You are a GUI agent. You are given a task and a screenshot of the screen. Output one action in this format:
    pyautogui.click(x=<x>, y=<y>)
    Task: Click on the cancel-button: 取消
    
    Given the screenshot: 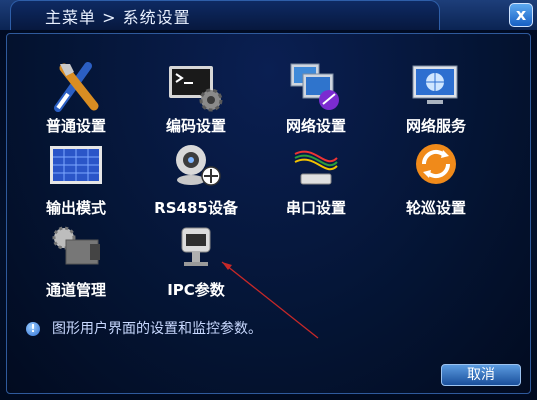 What is the action you would take?
    pyautogui.click(x=481, y=375)
    